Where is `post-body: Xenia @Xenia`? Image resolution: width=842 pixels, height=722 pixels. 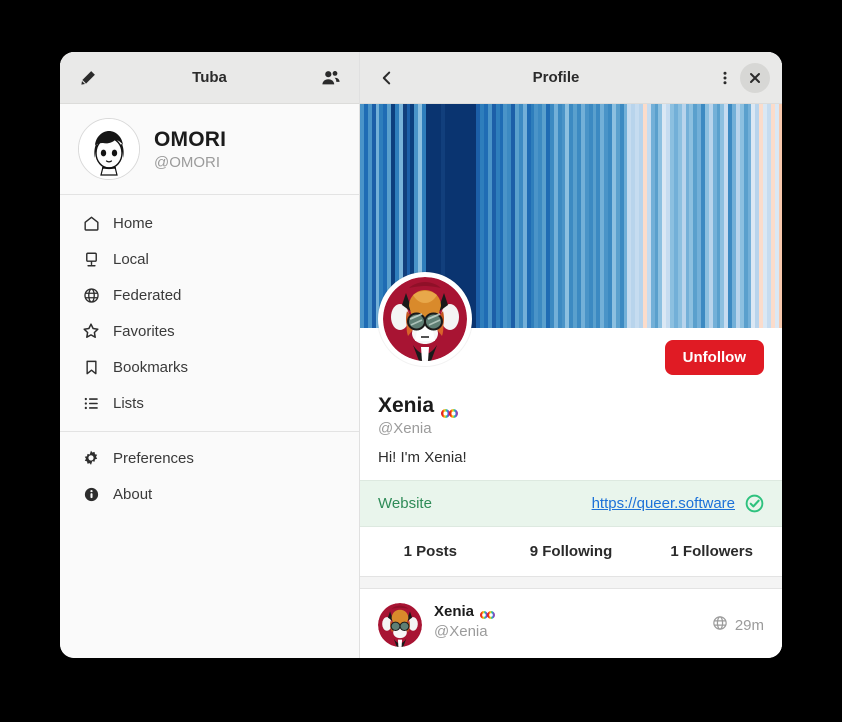
post-body: Xenia @Xenia is located at coordinates (567, 625).